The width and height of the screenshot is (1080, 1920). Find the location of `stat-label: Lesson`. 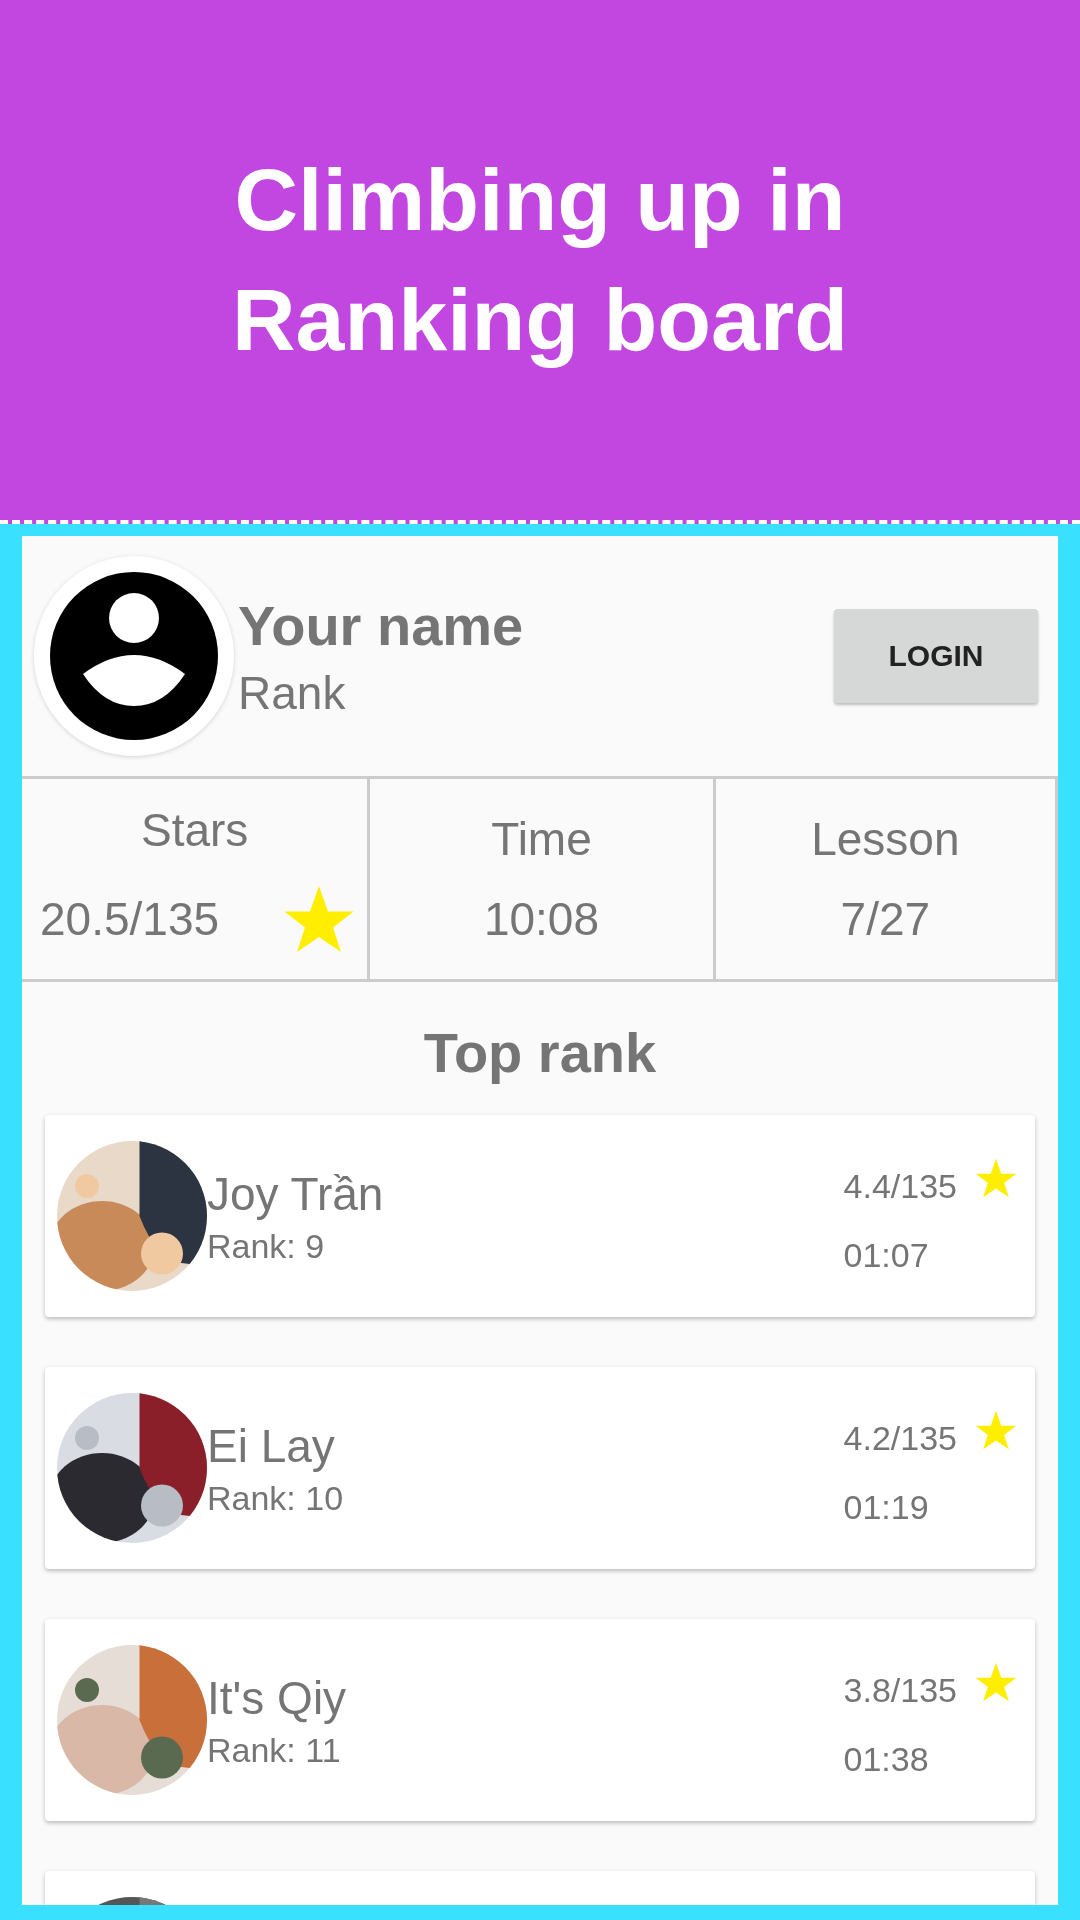

stat-label: Lesson is located at coordinates (885, 839).